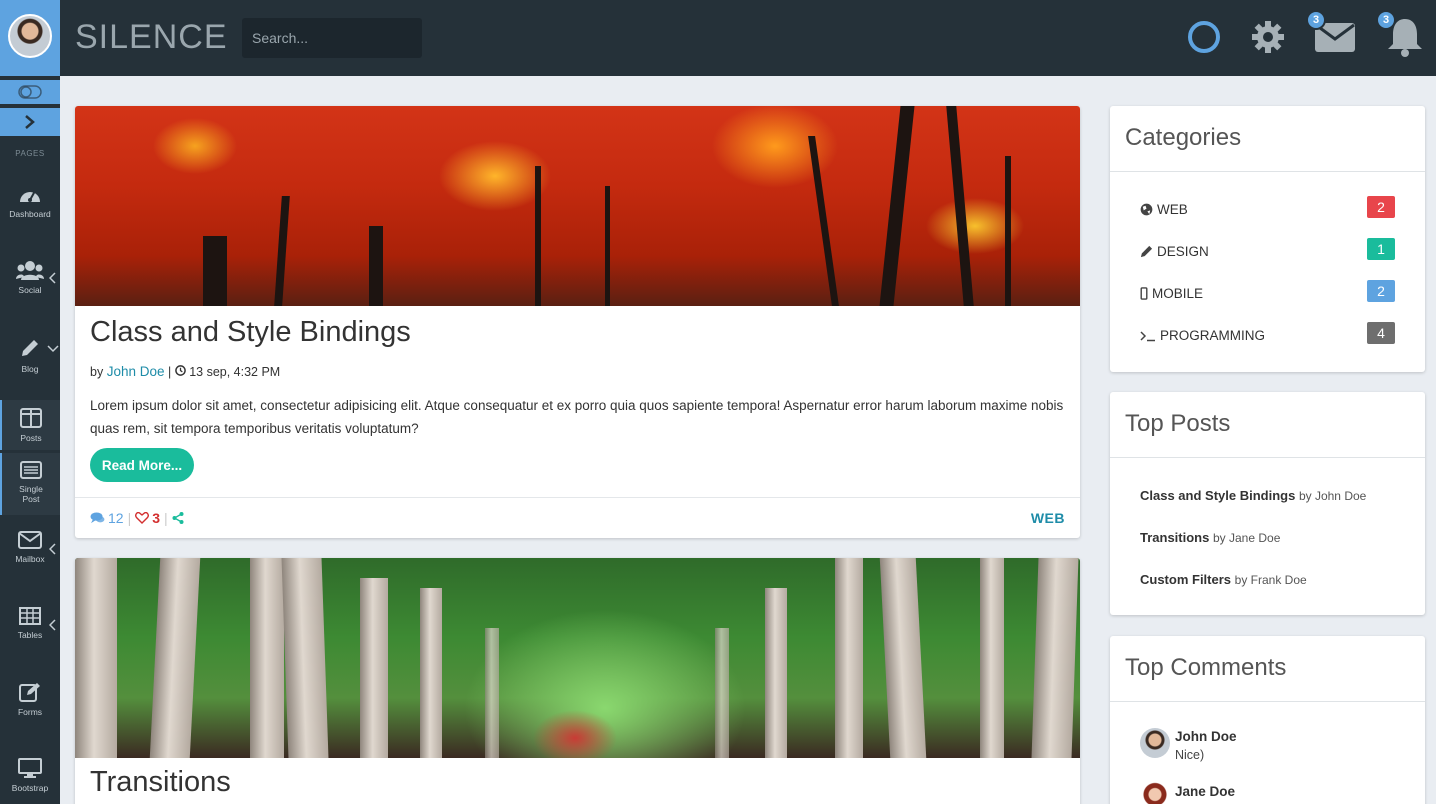  What do you see at coordinates (30, 540) in the screenshot?
I see `envelope-icon` at bounding box center [30, 540].